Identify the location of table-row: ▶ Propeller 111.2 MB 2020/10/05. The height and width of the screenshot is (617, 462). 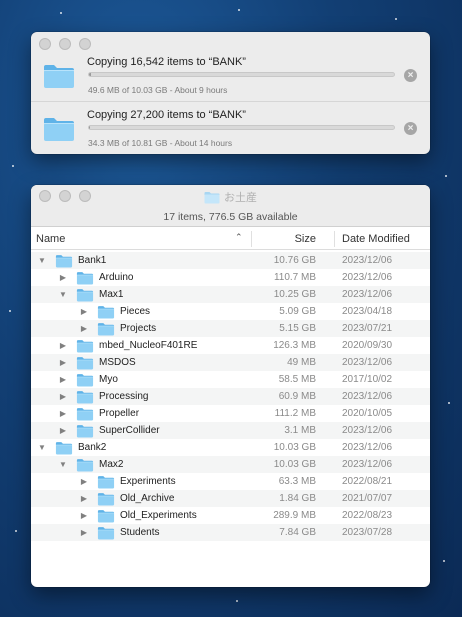
(230, 413).